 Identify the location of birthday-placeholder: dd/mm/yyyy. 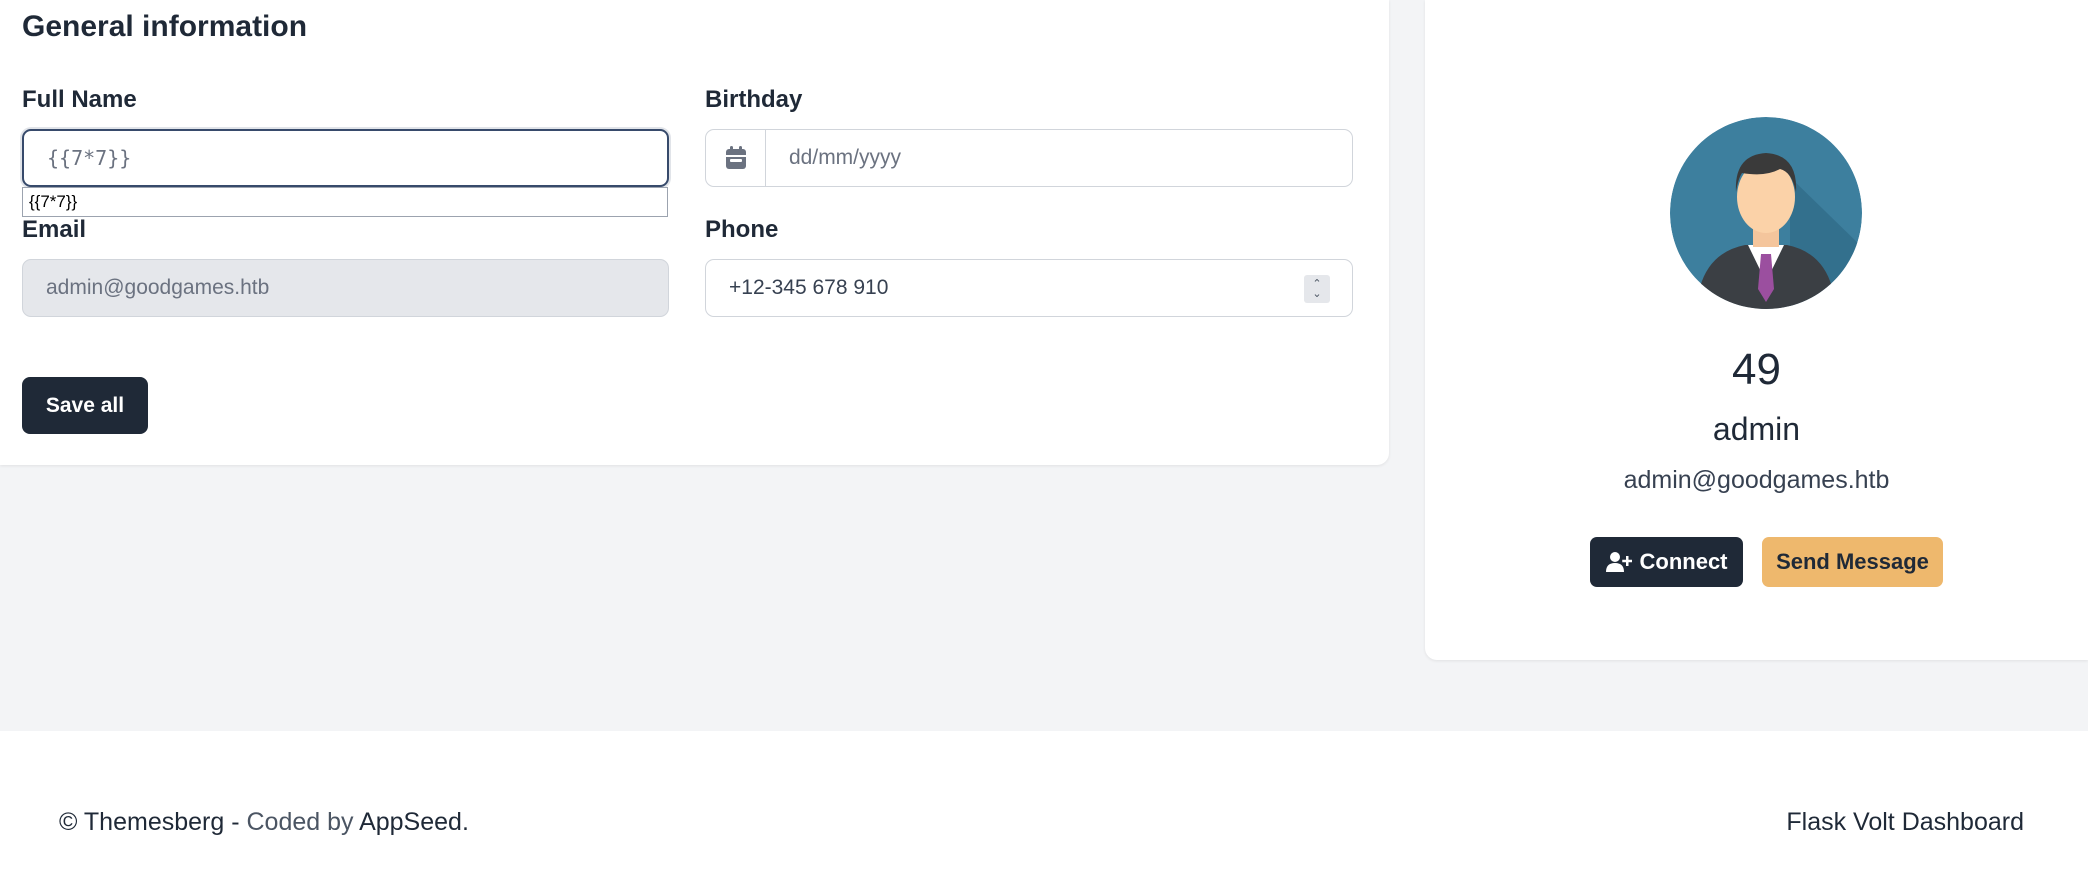
(833, 158).